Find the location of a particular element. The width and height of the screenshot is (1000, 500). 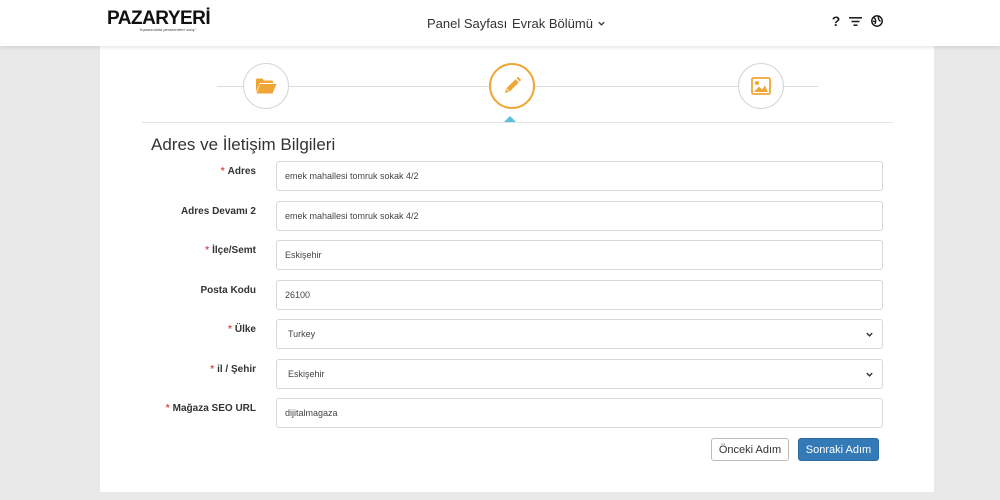

logo-text: PAZARYERİ is located at coordinates (159, 18).